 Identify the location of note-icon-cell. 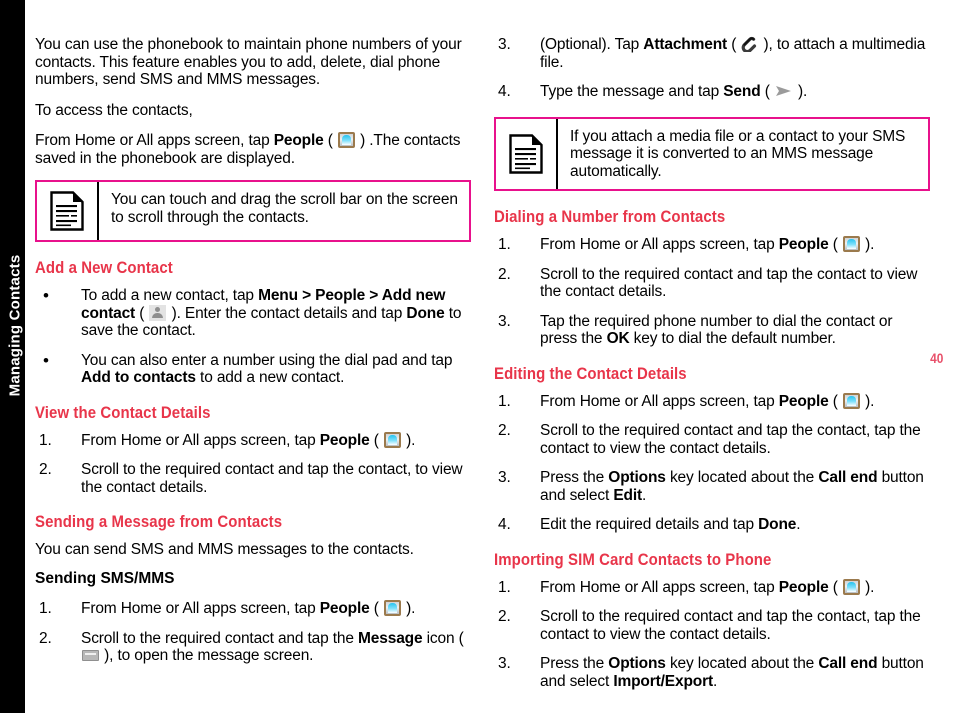
(68, 211).